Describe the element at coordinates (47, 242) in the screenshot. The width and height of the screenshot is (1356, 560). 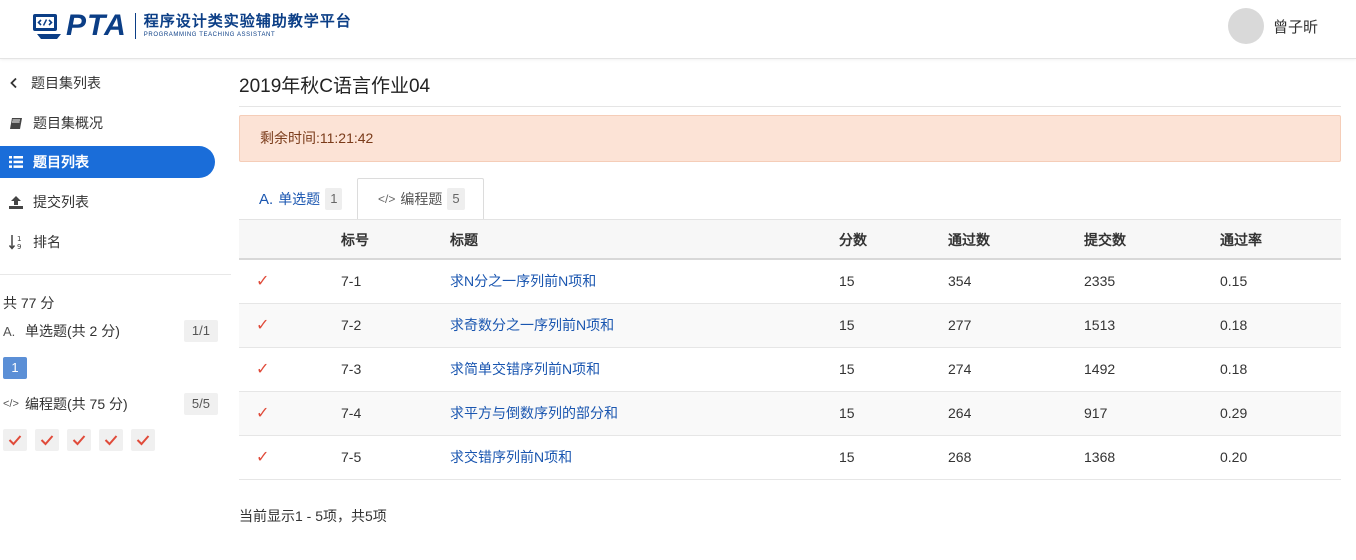
I see `sidebar-item-label: 排名` at that location.